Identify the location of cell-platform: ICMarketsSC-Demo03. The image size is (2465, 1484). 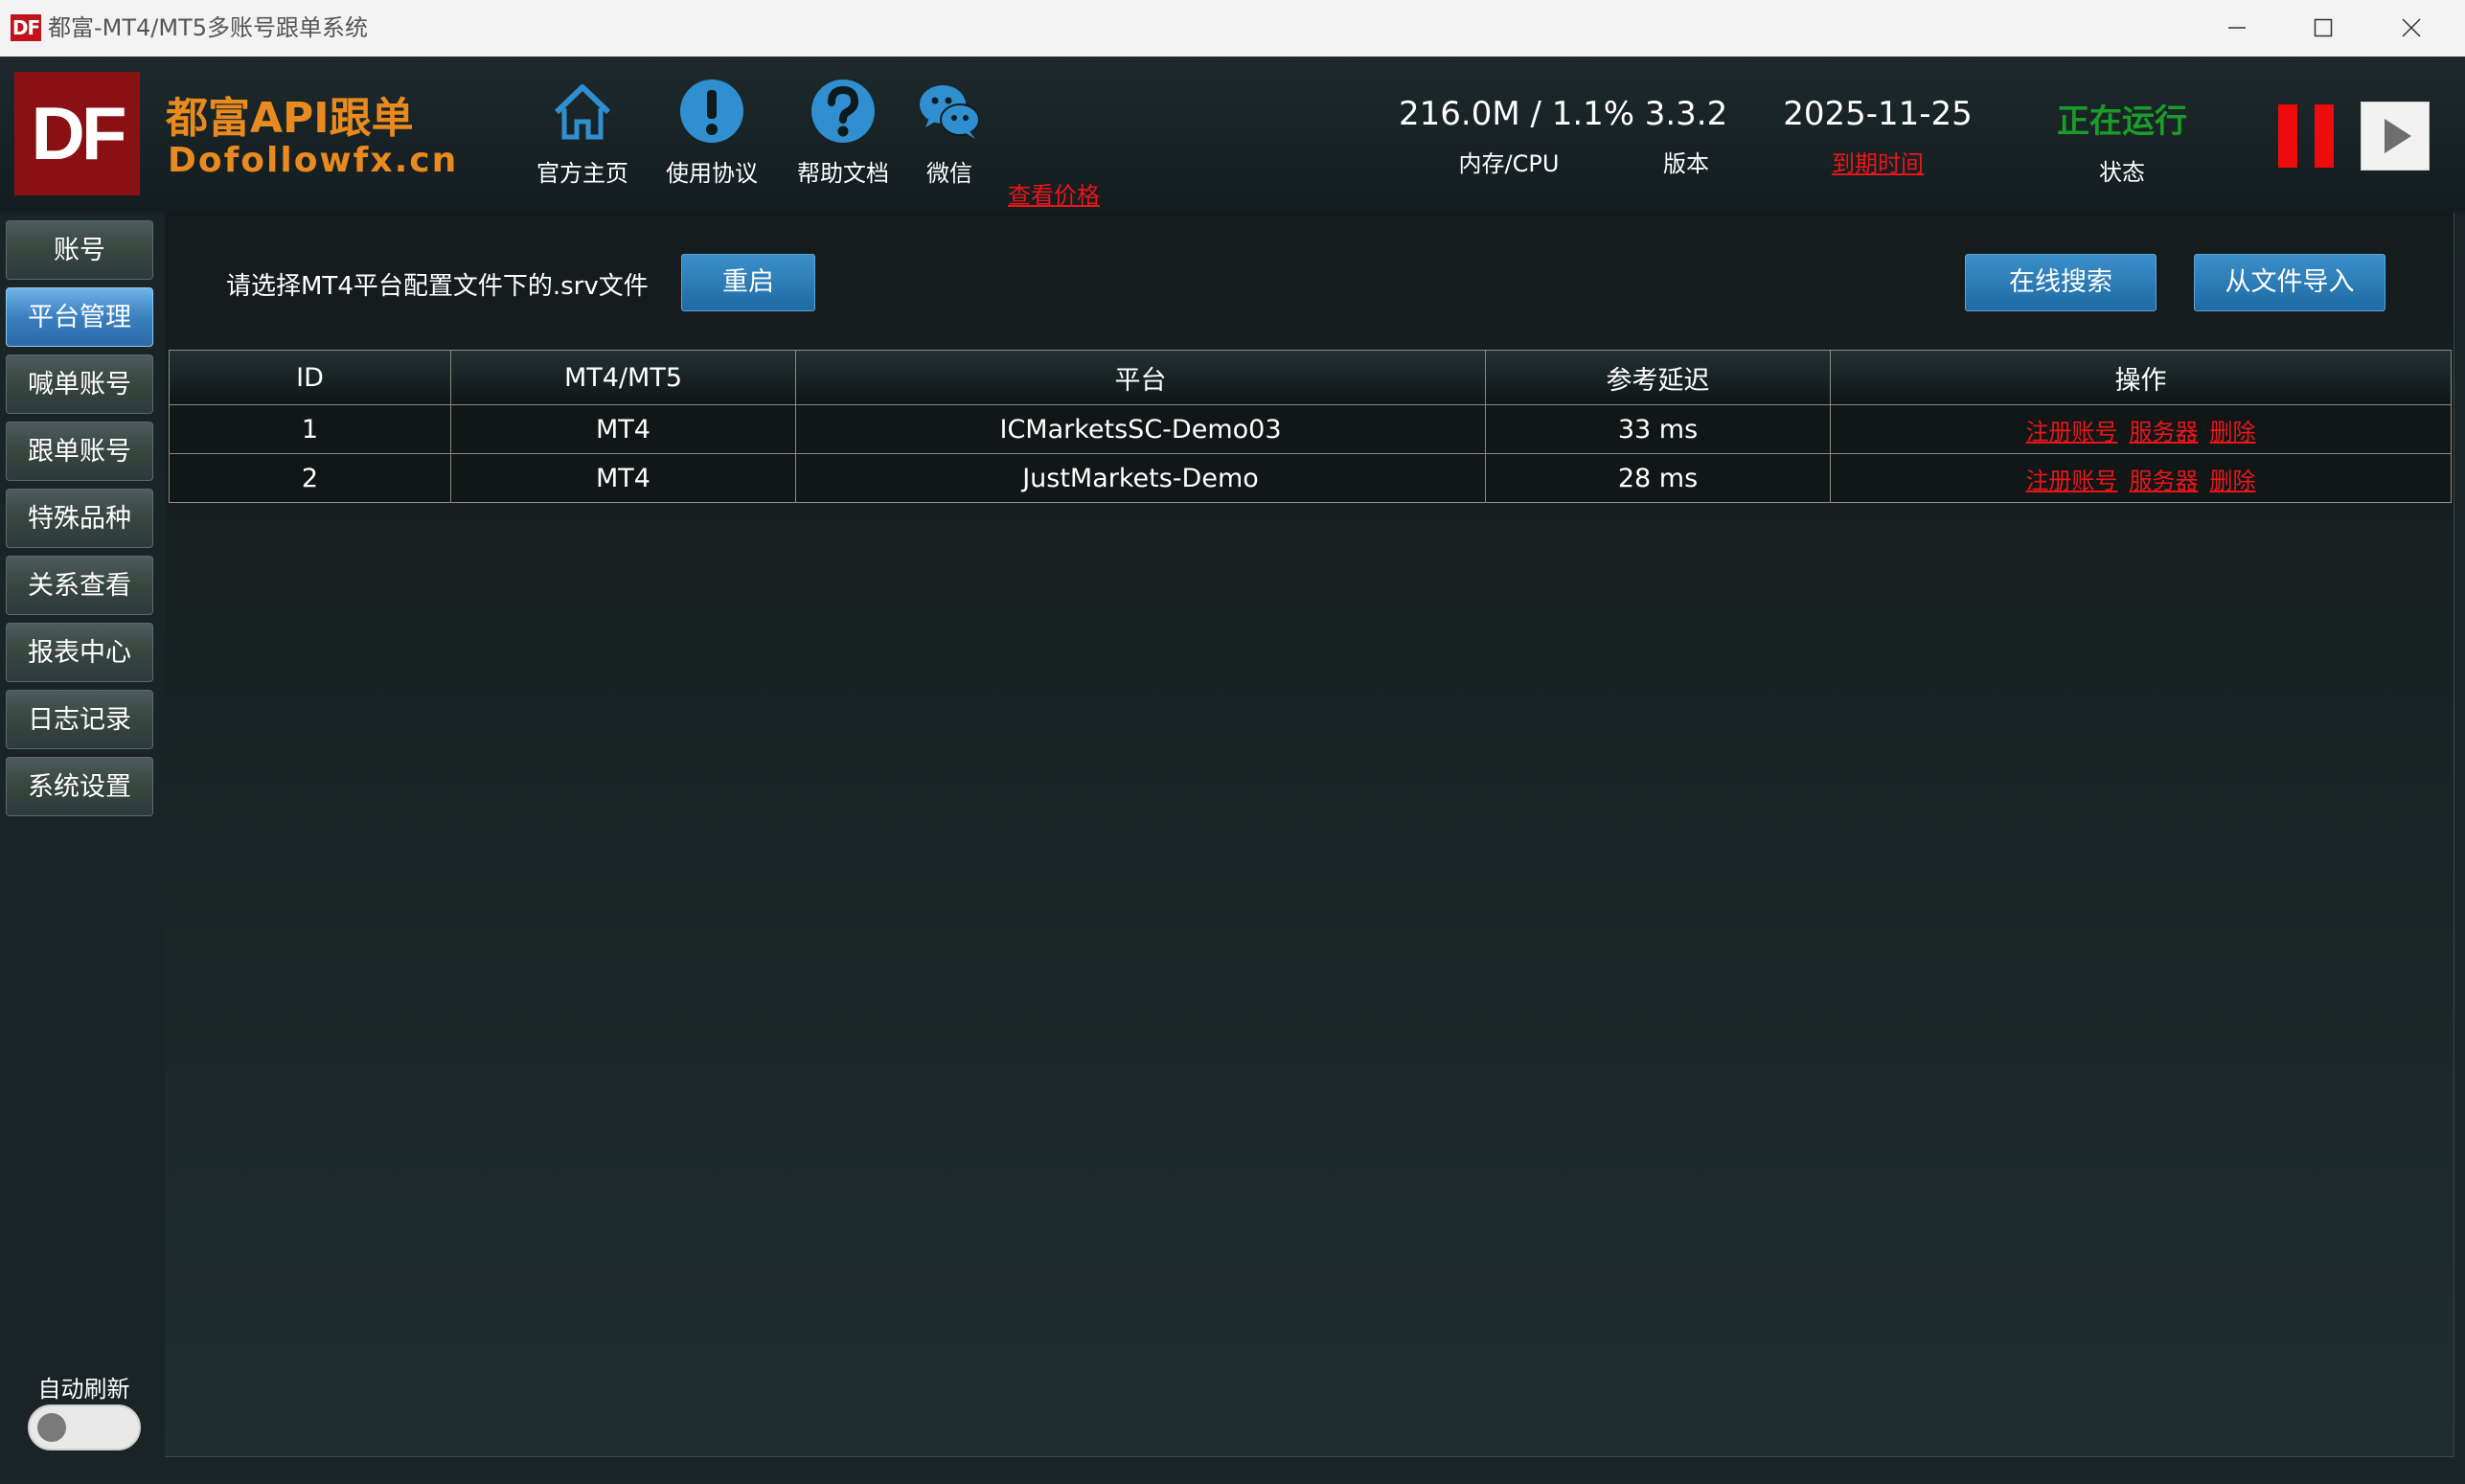
(1141, 429).